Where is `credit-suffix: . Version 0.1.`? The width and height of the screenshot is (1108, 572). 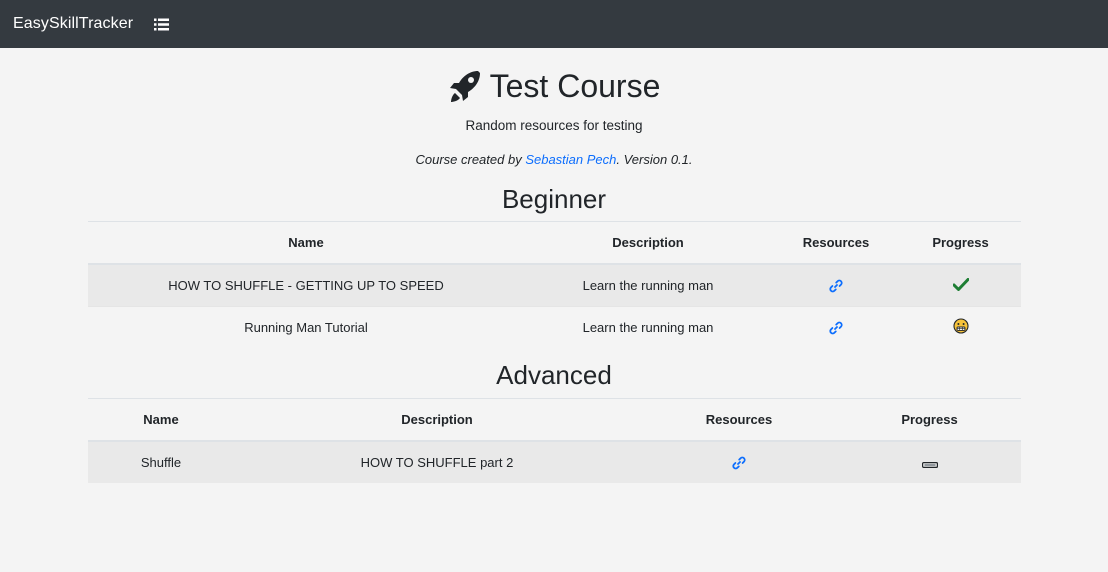
credit-suffix: . Version 0.1. is located at coordinates (654, 159).